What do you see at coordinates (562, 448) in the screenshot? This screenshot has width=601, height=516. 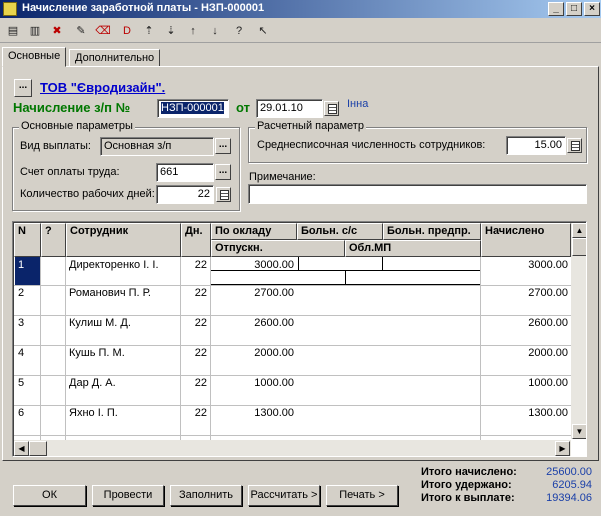 I see `scroll-right-icon: ▶` at bounding box center [562, 448].